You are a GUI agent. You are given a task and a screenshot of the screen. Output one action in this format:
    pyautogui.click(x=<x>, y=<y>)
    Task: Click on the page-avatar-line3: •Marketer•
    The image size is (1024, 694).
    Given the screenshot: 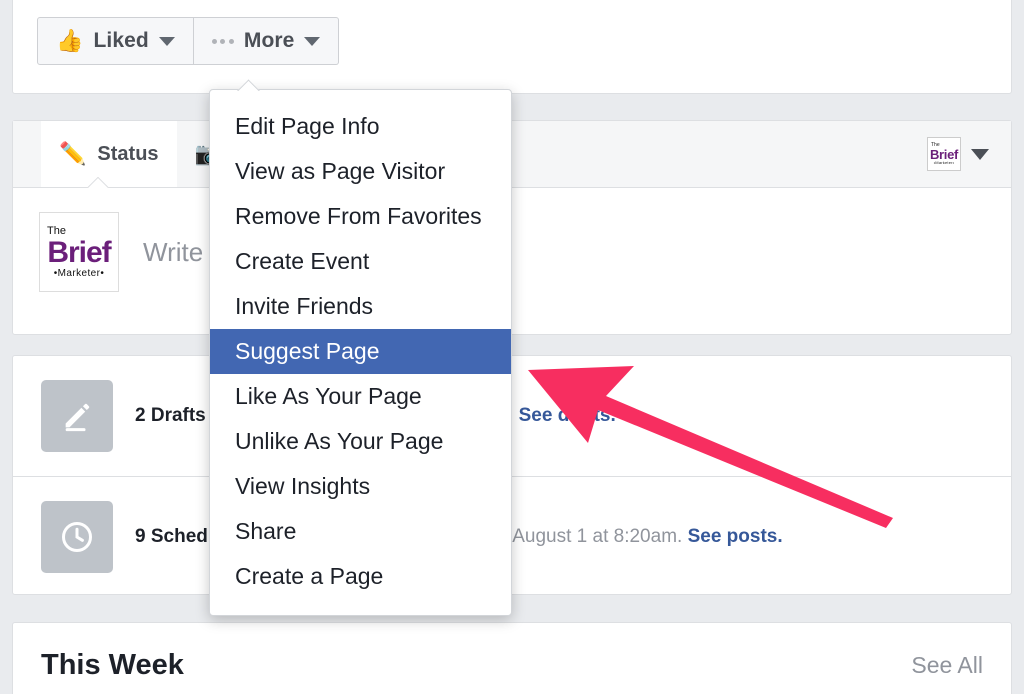 What is the action you would take?
    pyautogui.click(x=79, y=273)
    